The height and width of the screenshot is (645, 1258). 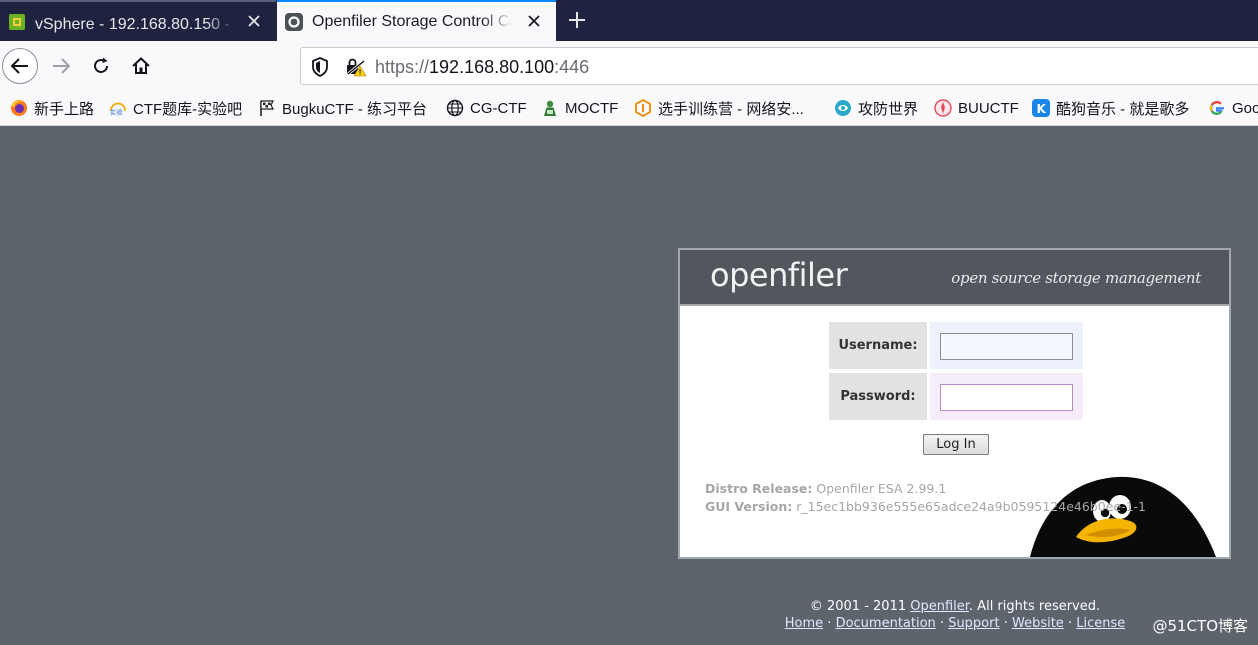 I want to click on shiyanba-icon: 实验, so click(x=118, y=108).